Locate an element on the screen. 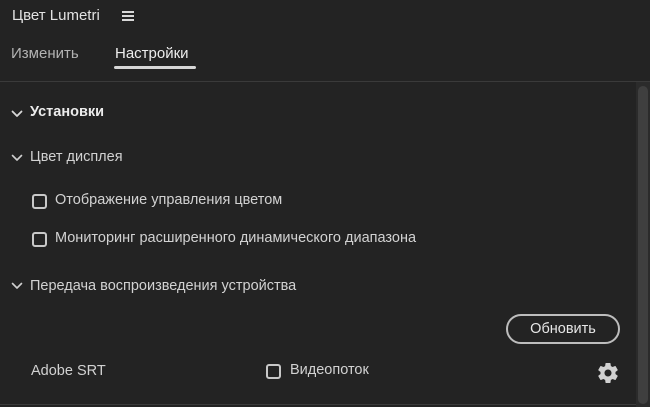  color-management-label: Отображение управления цветом is located at coordinates (169, 200).